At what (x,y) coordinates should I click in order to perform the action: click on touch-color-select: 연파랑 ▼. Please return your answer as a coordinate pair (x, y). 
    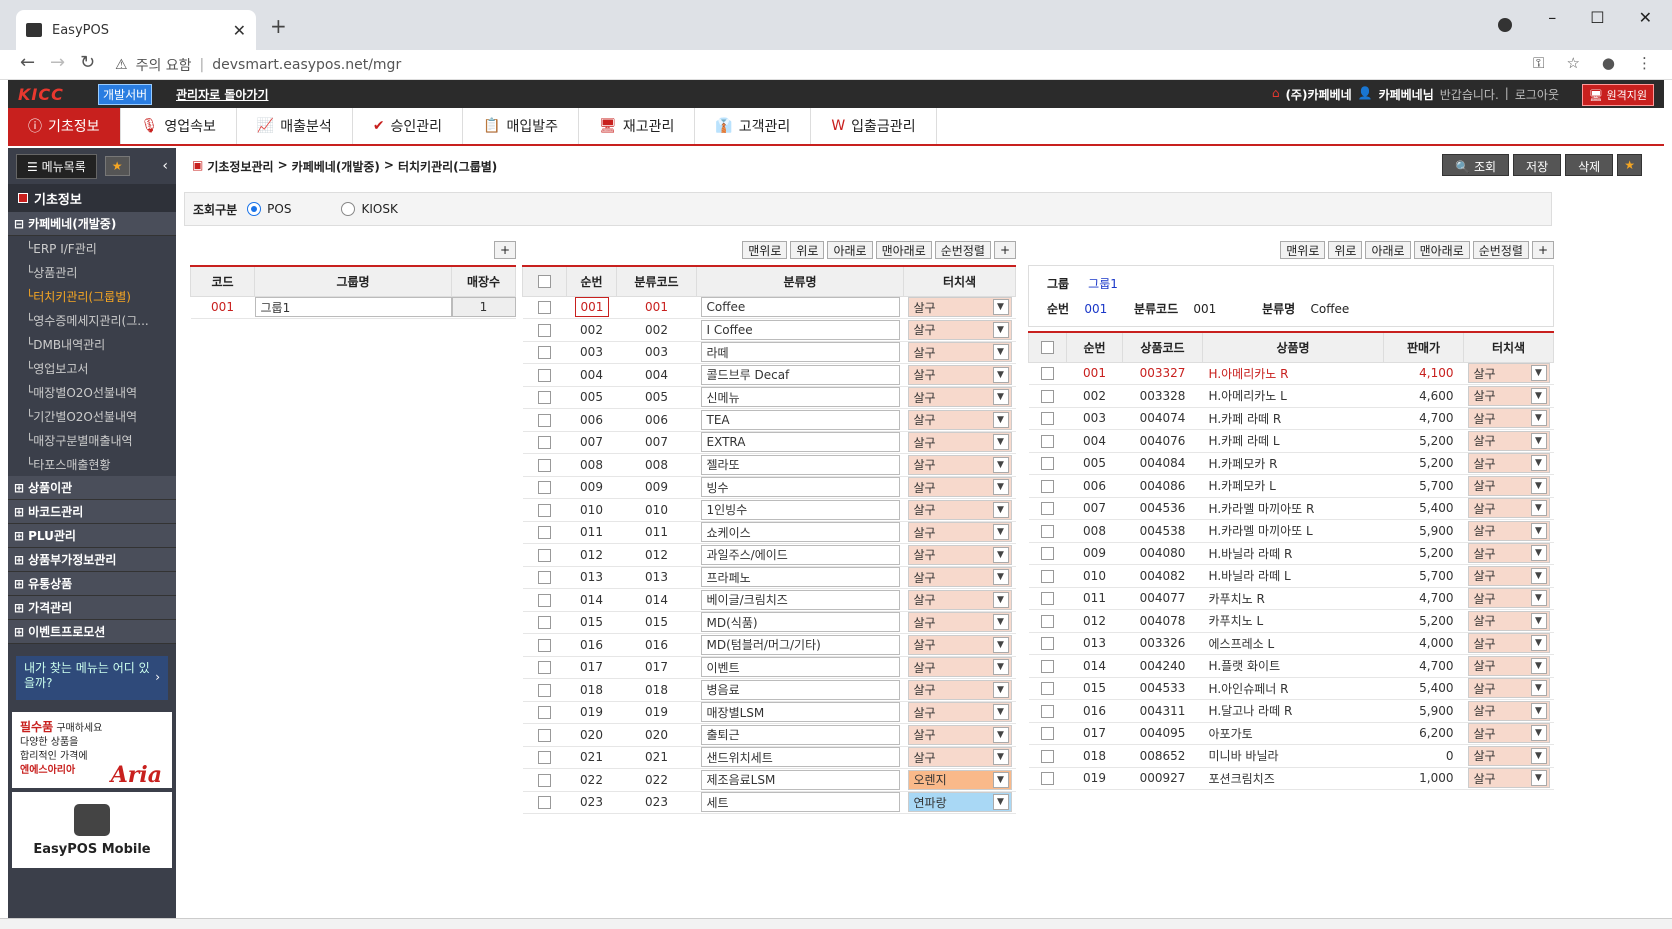
    Looking at the image, I should click on (959, 802).